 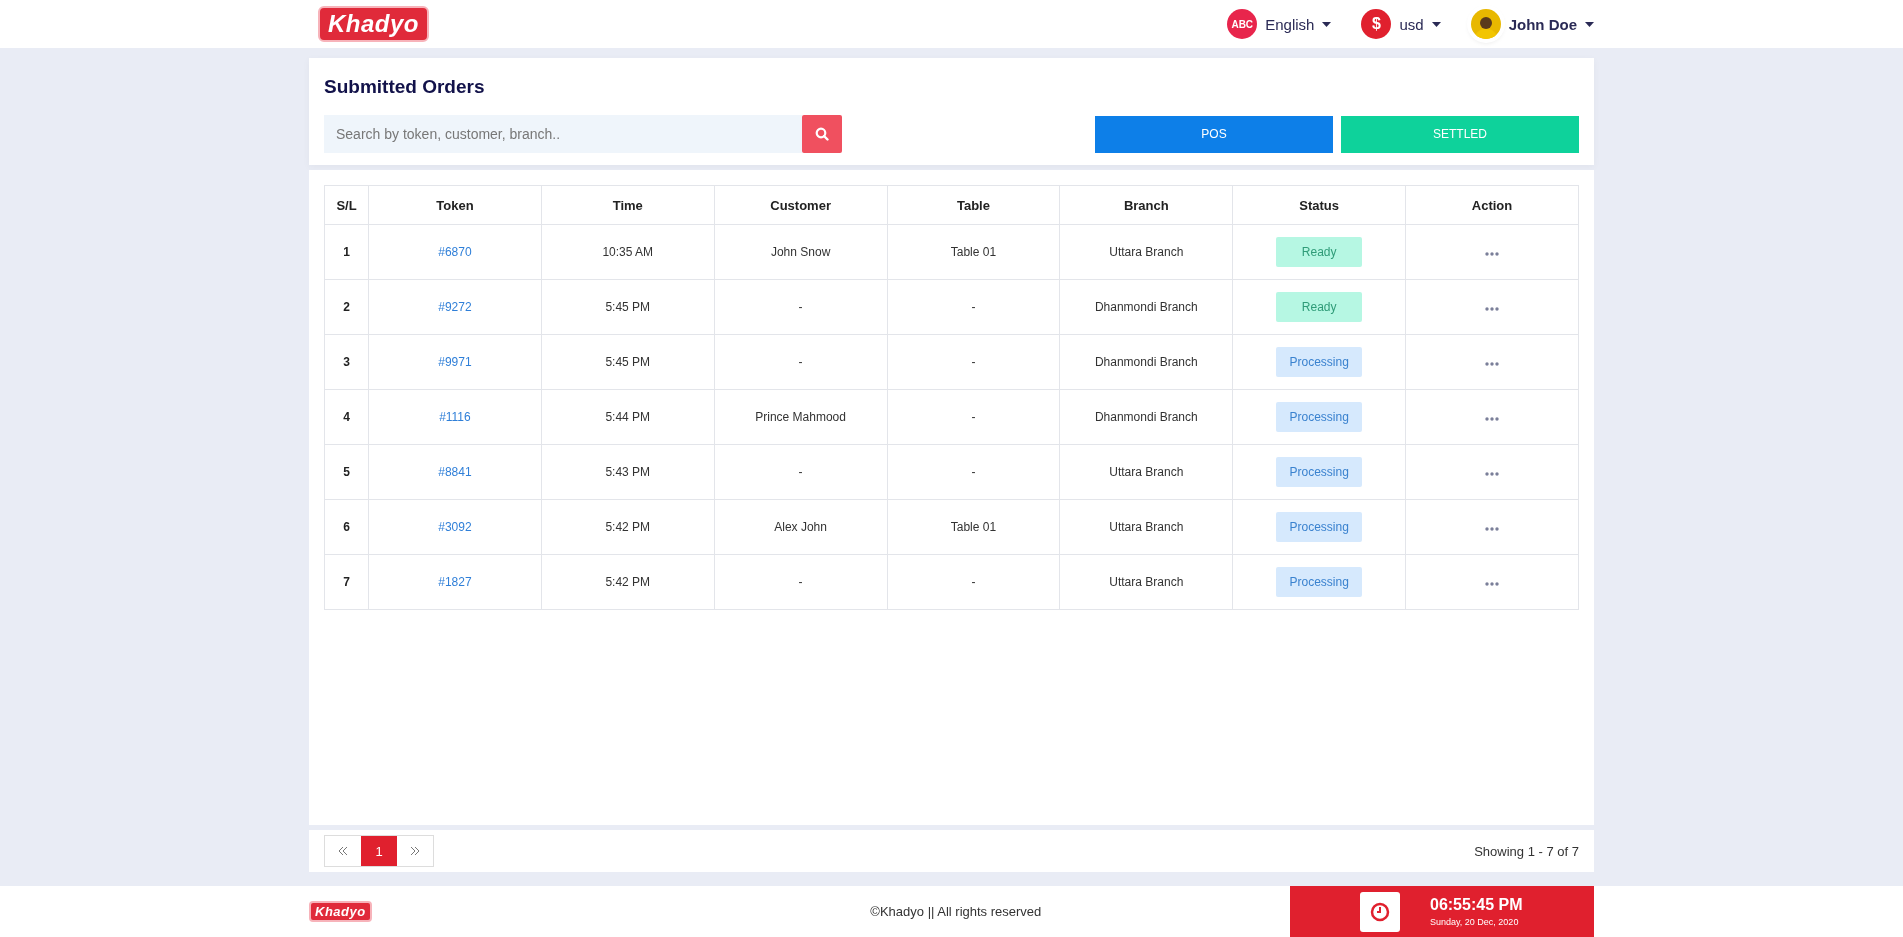 What do you see at coordinates (1526, 851) in the screenshot?
I see `pagination-summary: Showing 1 - 7 of 7` at bounding box center [1526, 851].